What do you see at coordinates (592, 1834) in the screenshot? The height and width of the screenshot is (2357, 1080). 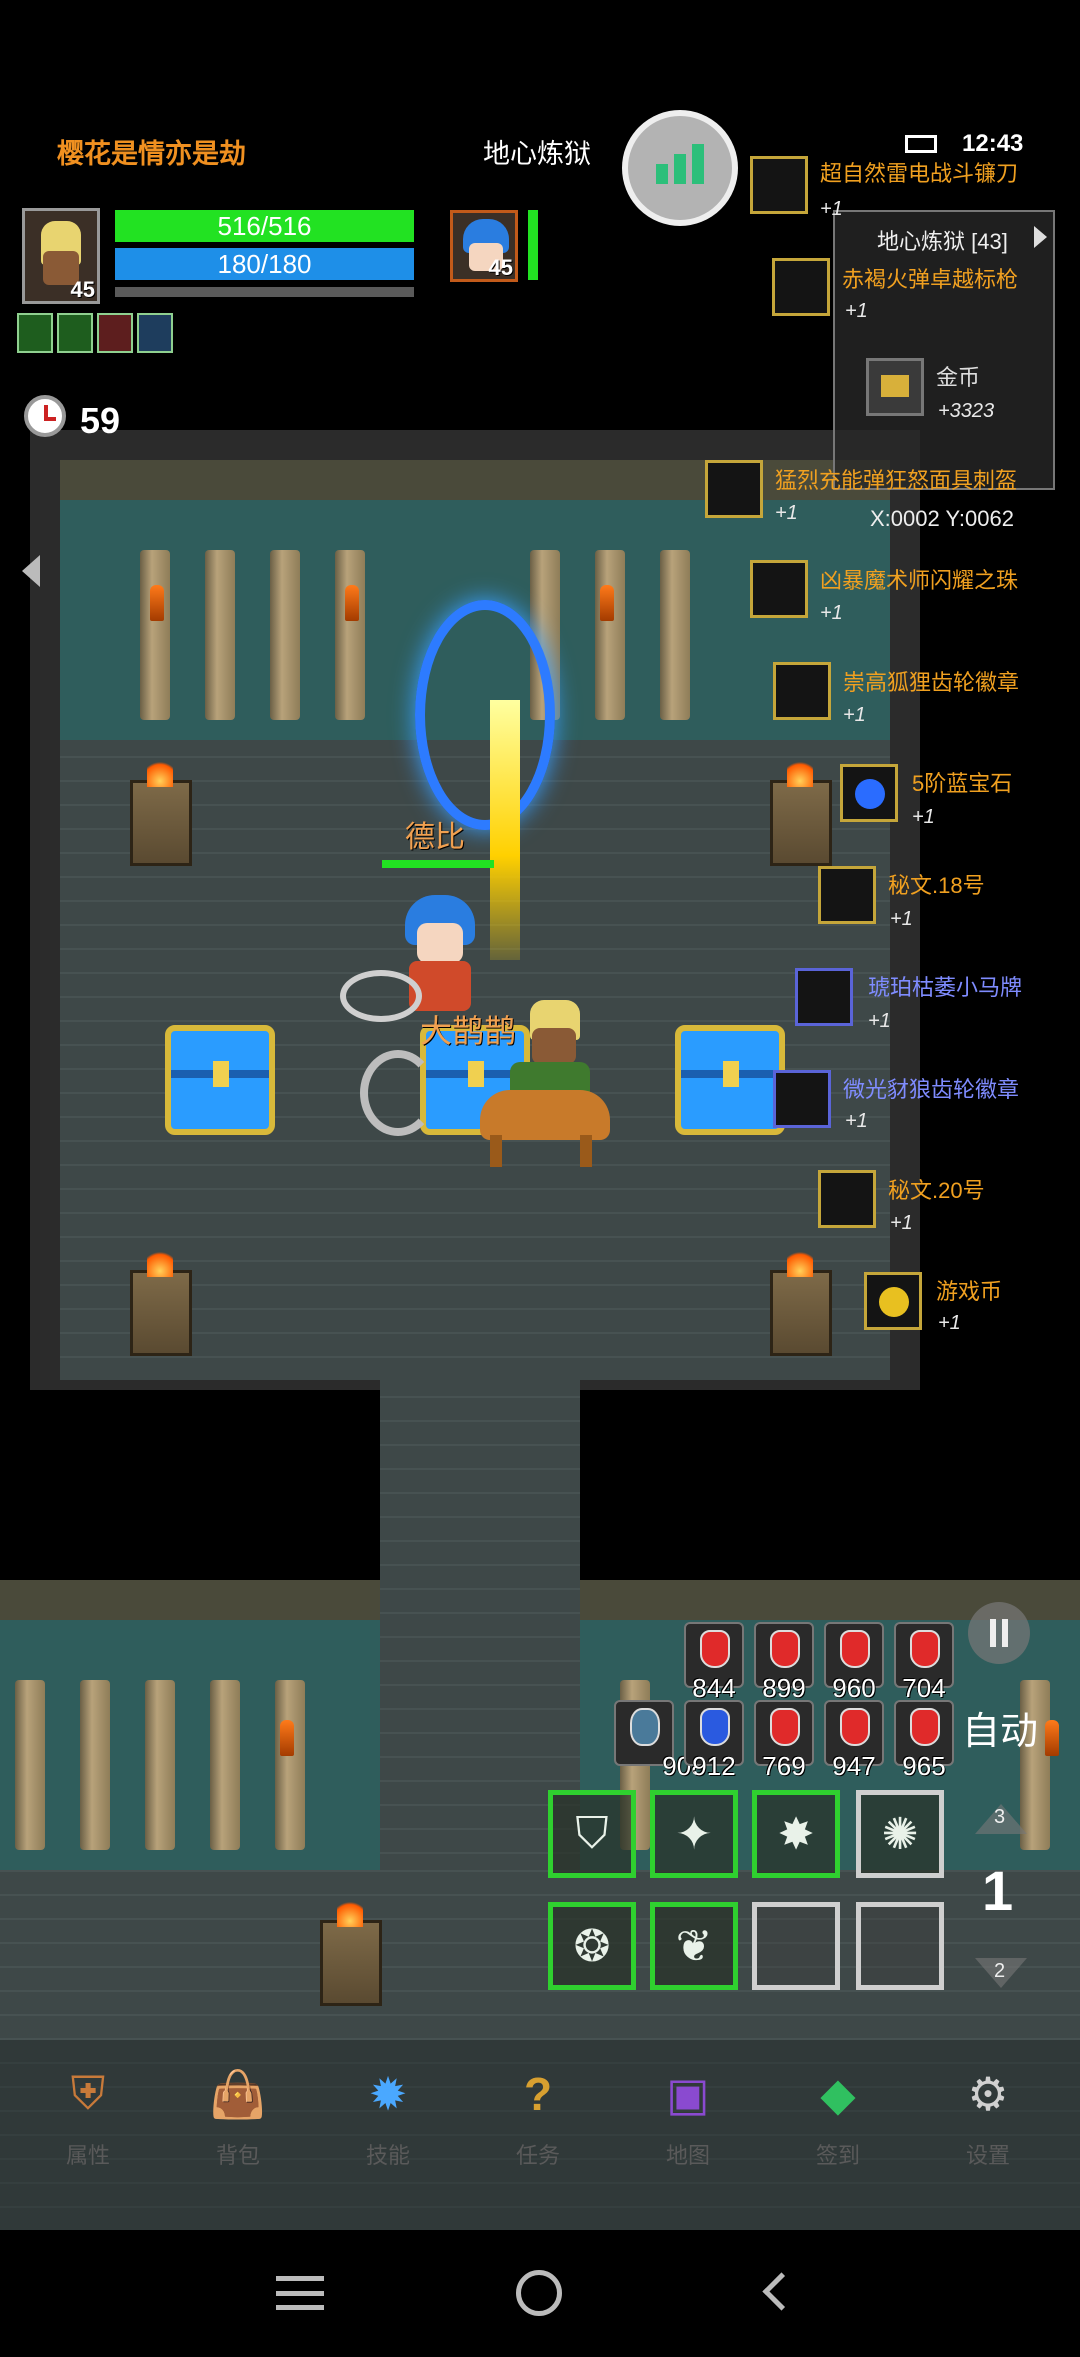 I see `skill-shield-button: ⛉` at bounding box center [592, 1834].